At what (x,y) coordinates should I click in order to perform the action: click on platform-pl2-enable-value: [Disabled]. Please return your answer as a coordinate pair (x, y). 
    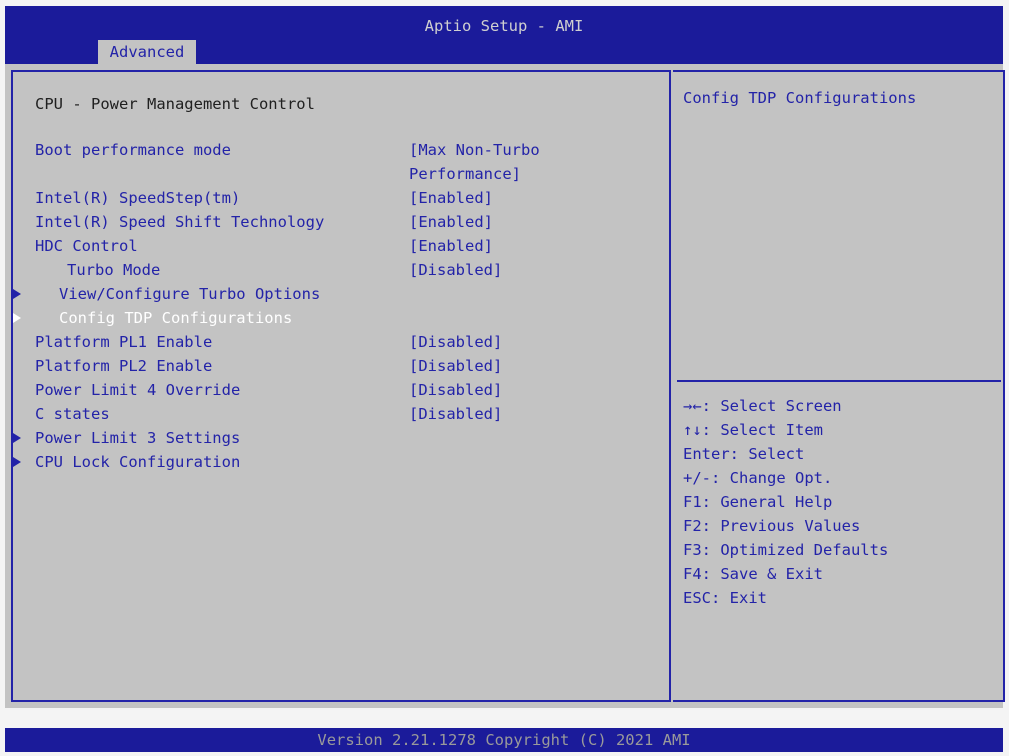
    Looking at the image, I should click on (456, 366).